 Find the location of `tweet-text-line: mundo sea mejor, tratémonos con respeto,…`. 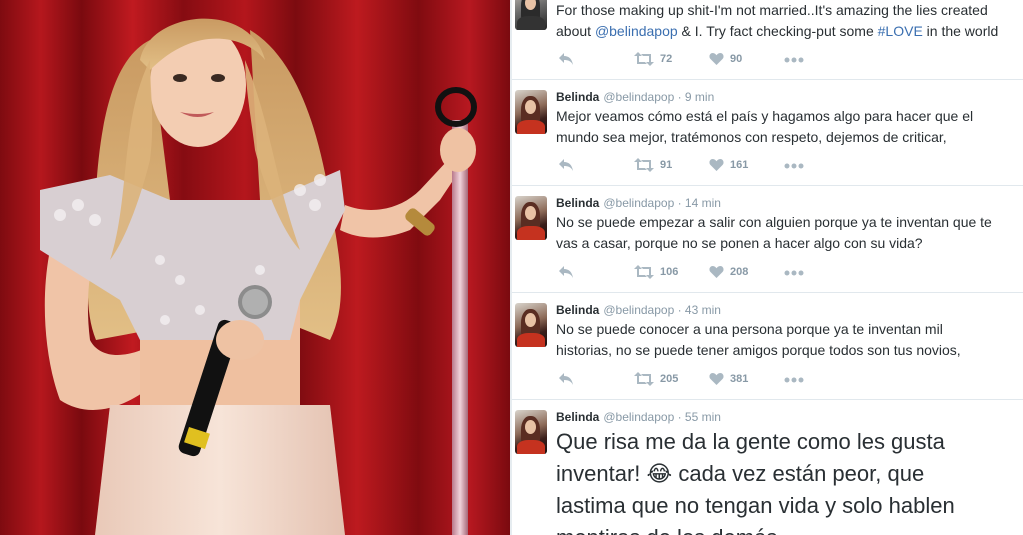

tweet-text-line: mundo sea mejor, tratémonos con respeto,… is located at coordinates (751, 137).